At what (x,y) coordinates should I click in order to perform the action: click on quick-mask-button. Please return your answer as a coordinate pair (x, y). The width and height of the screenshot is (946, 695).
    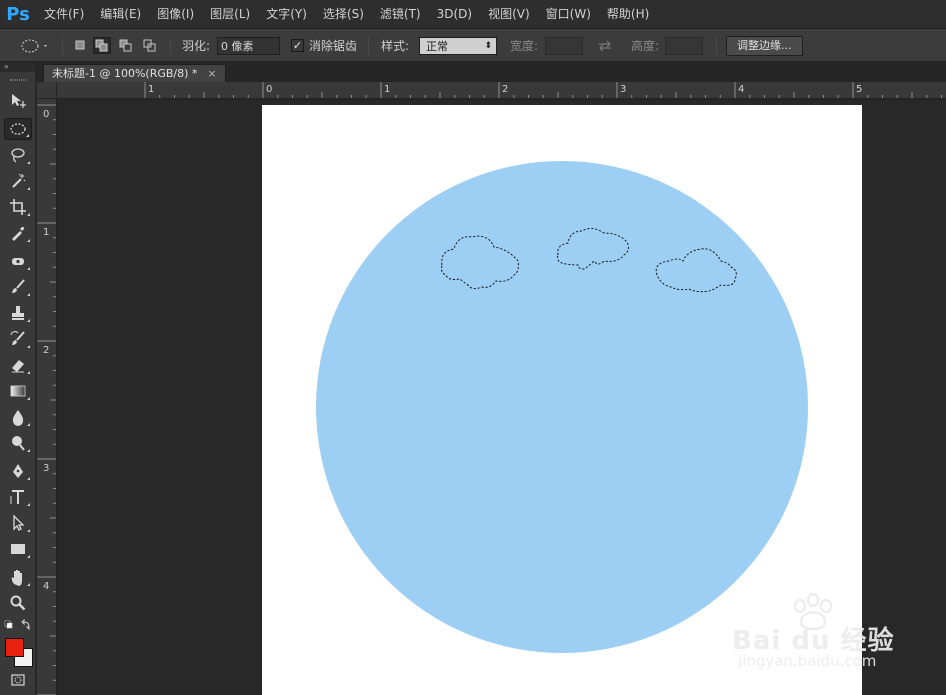
    Looking at the image, I should click on (18, 680).